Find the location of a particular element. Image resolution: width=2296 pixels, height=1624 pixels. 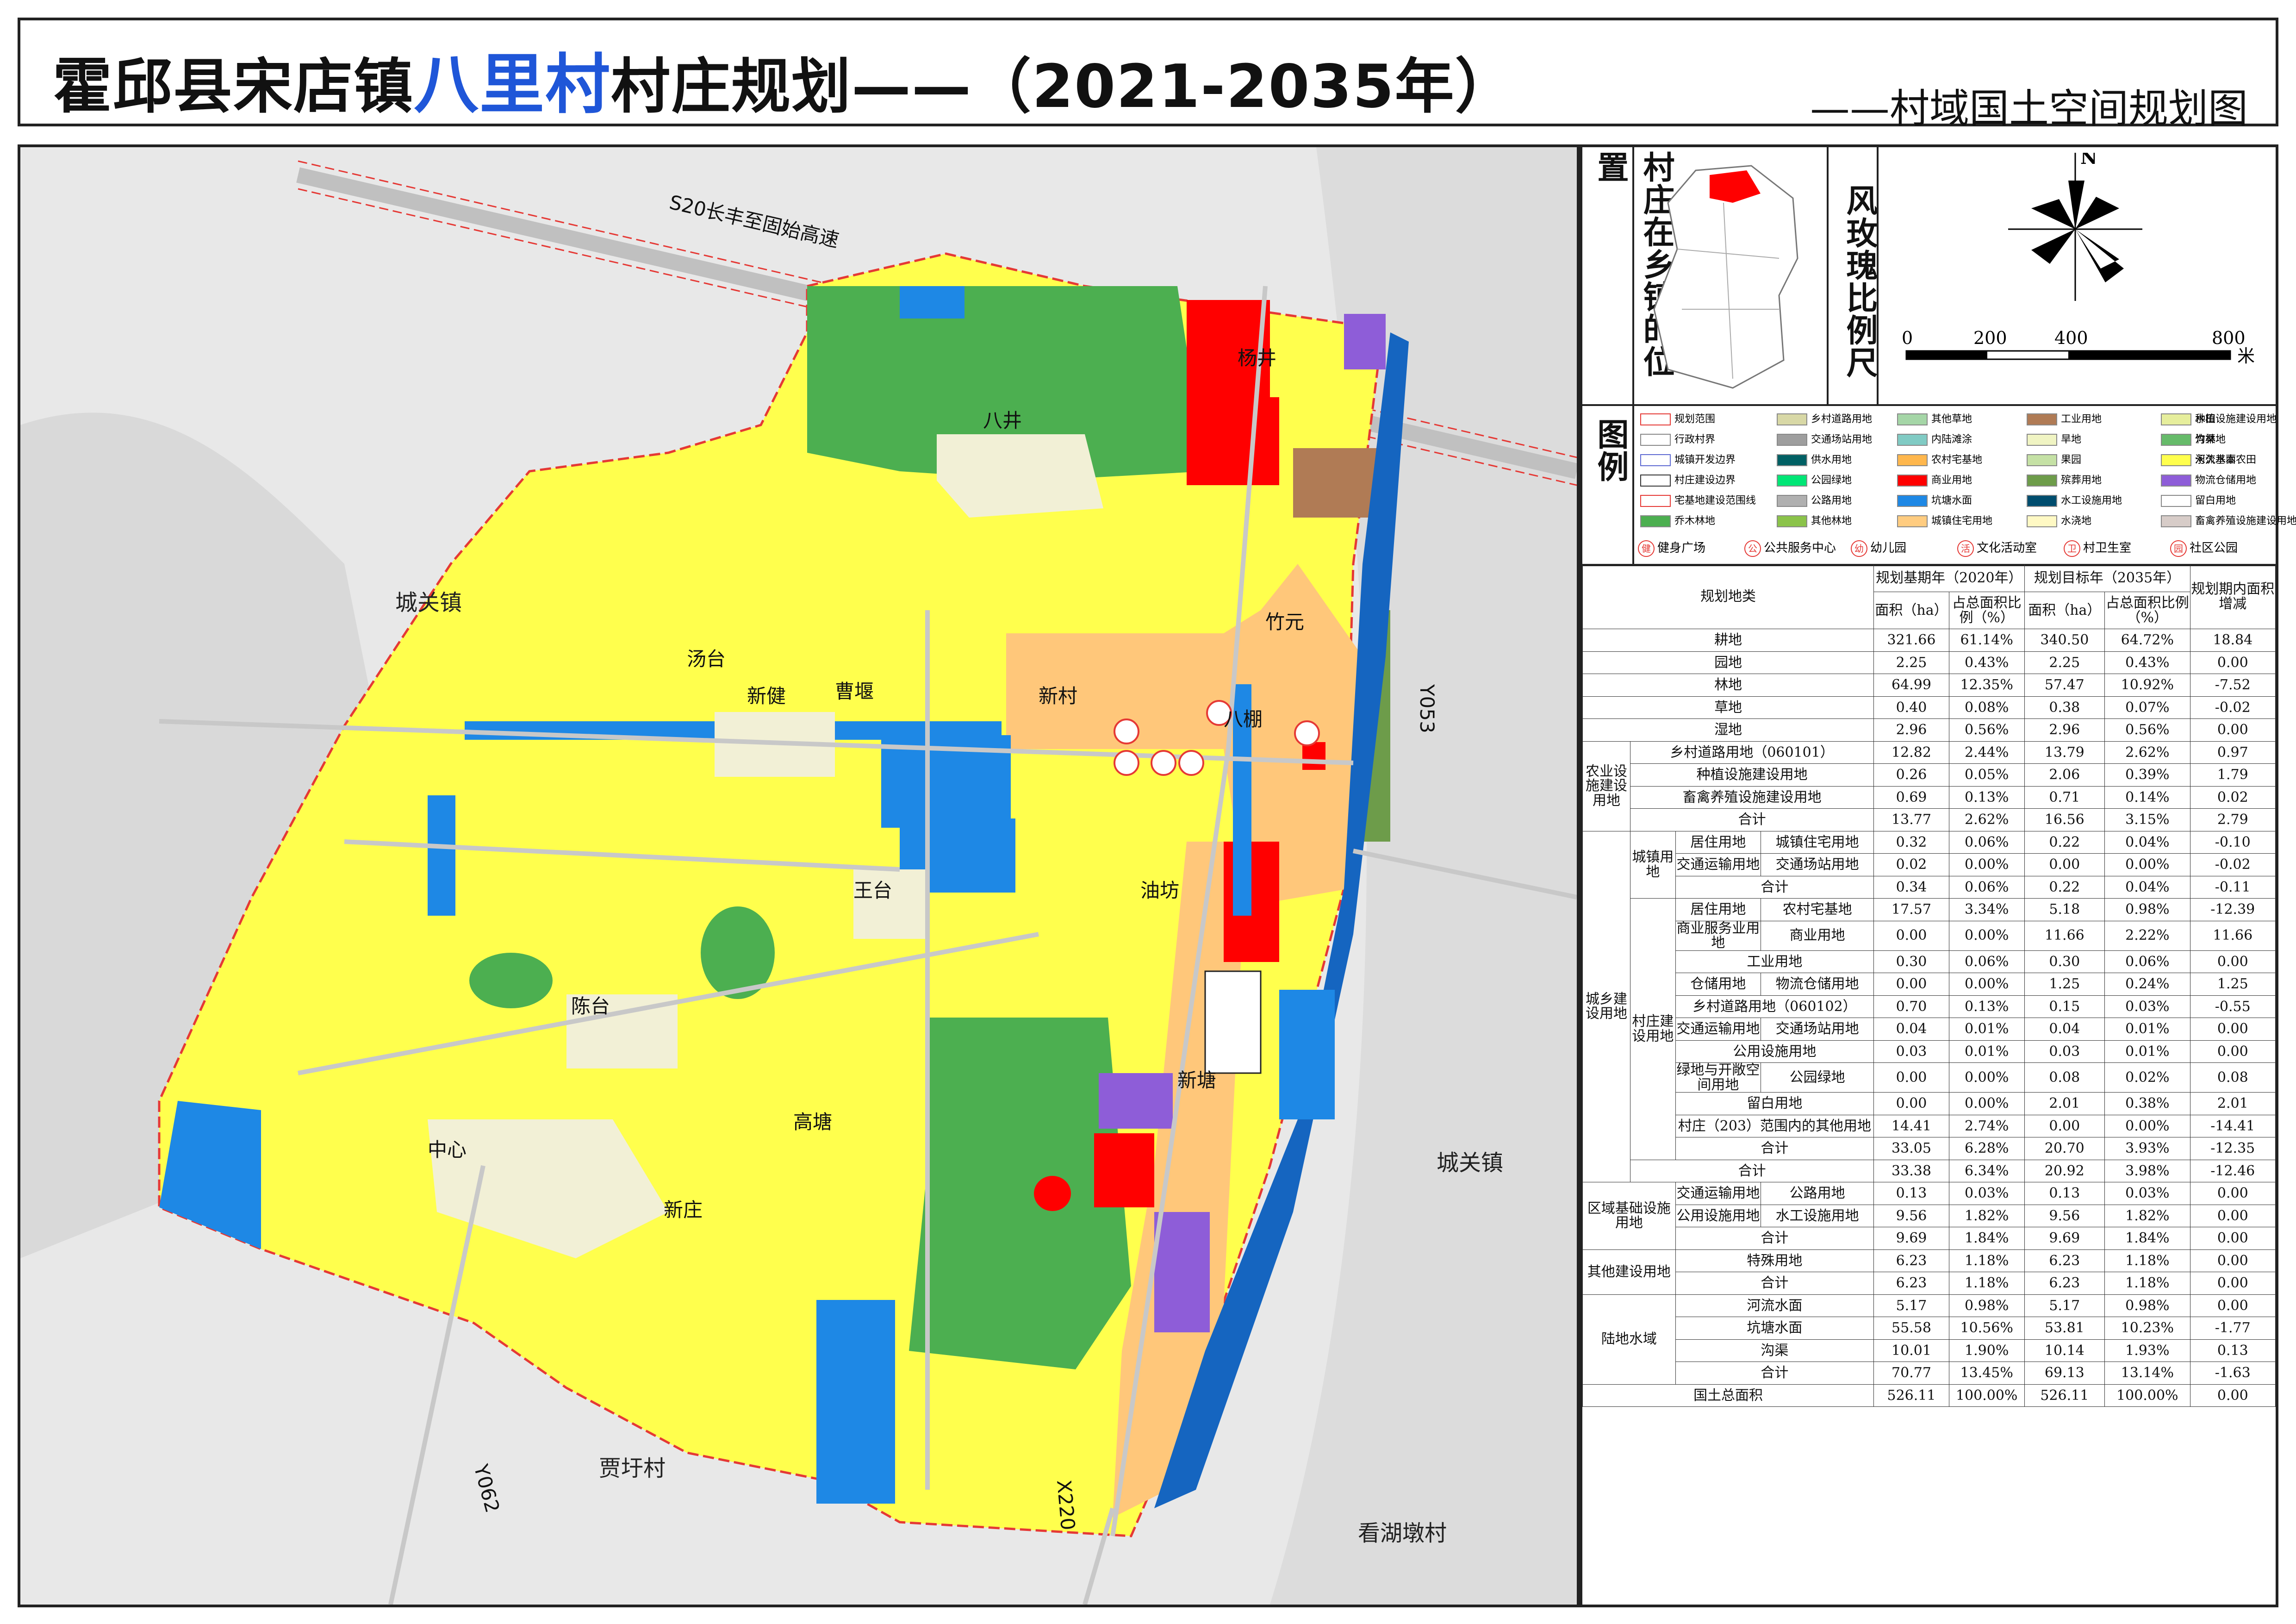

table-cell: 13.14% is located at coordinates (2147, 1373).